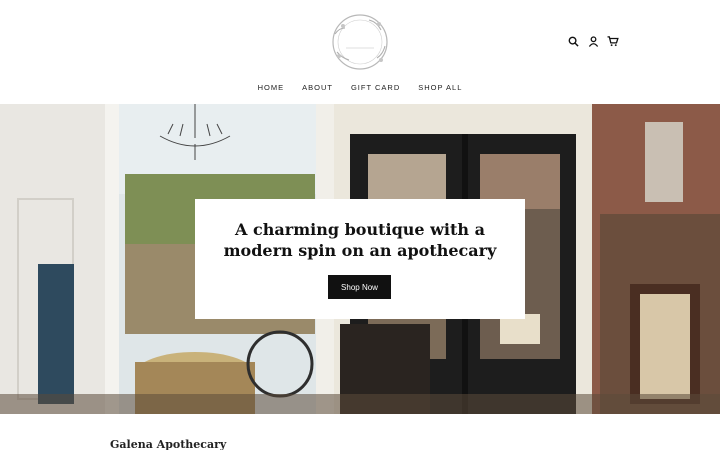 The width and height of the screenshot is (720, 450). What do you see at coordinates (375, 87) in the screenshot?
I see `nav-gift-card: GIFT CARD` at bounding box center [375, 87].